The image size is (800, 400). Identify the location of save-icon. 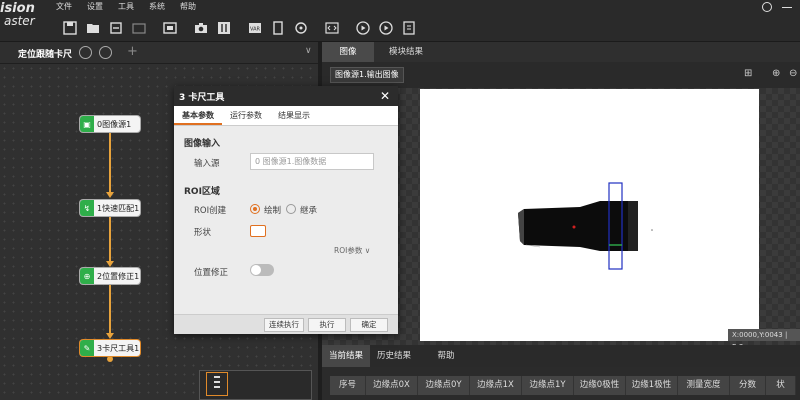
(69, 28).